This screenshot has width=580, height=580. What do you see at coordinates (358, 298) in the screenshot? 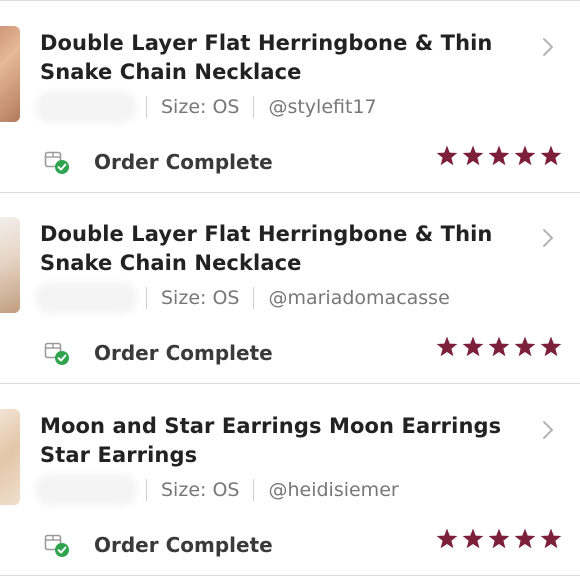
I see `seller-username: @mariadomacasse` at bounding box center [358, 298].